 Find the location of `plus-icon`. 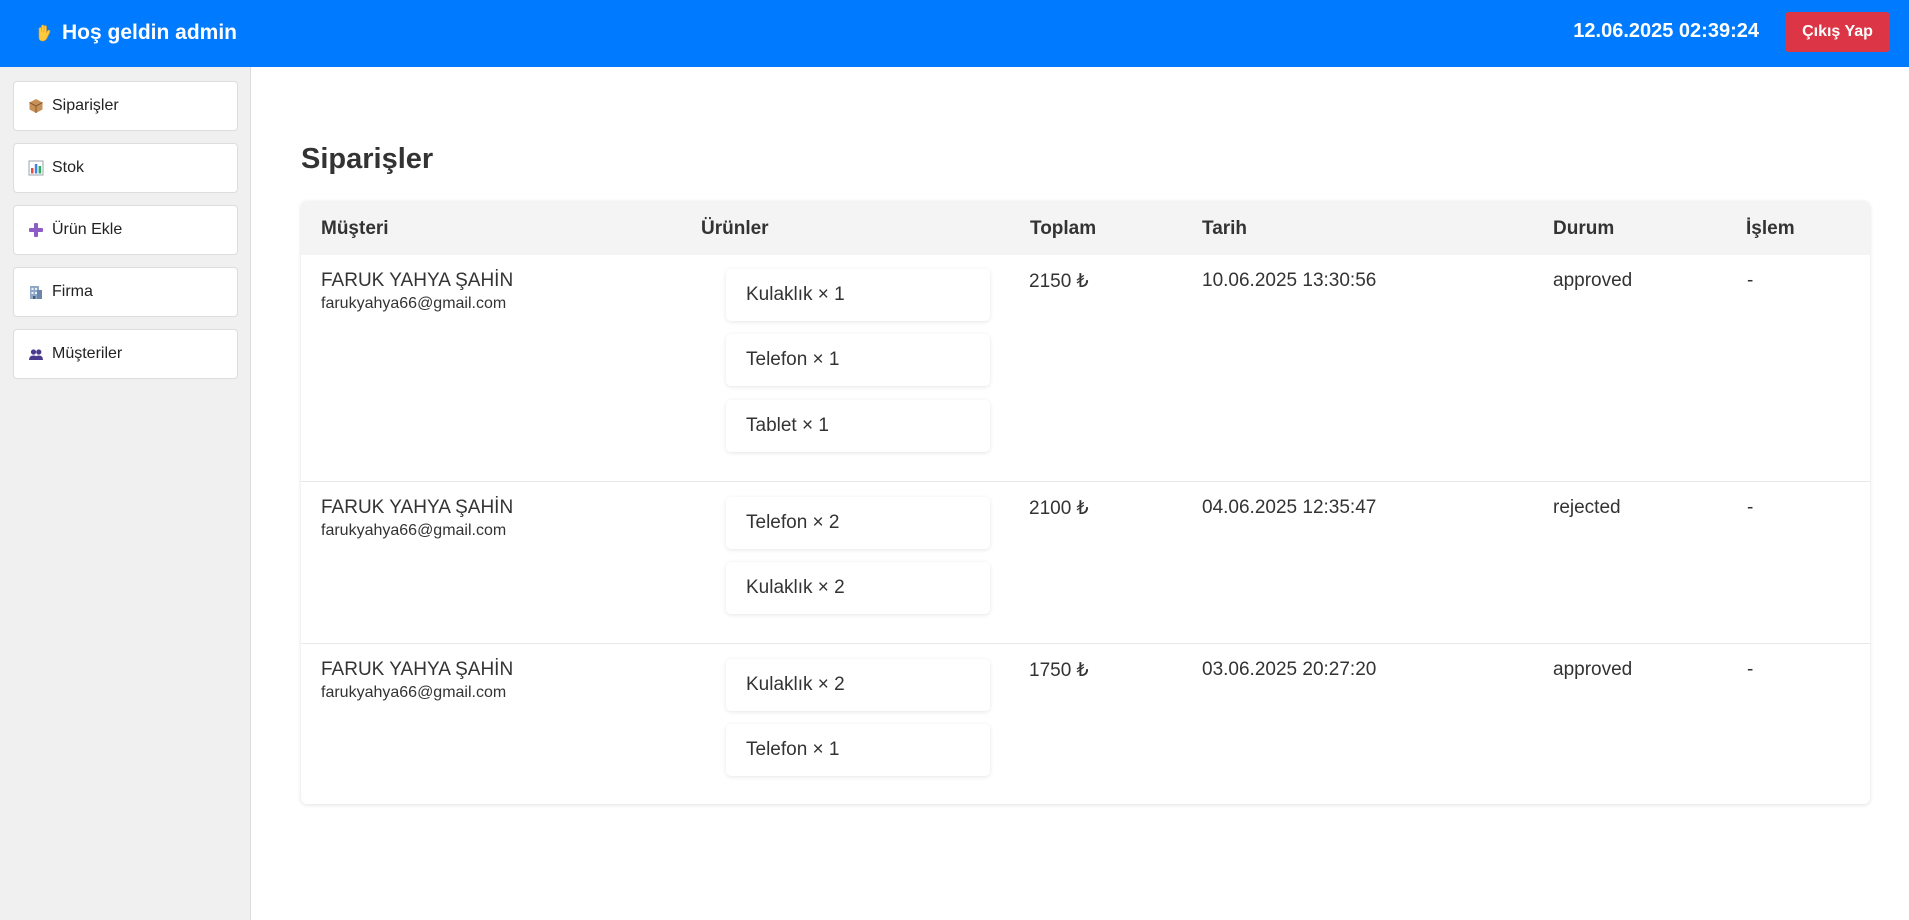

plus-icon is located at coordinates (36, 230).